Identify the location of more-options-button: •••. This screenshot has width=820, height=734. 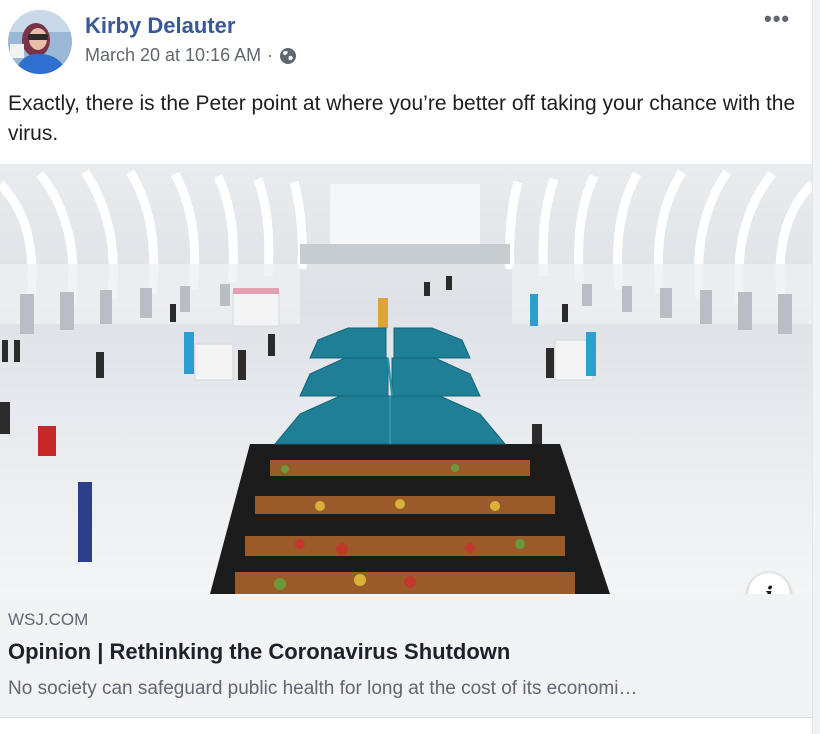
(777, 19).